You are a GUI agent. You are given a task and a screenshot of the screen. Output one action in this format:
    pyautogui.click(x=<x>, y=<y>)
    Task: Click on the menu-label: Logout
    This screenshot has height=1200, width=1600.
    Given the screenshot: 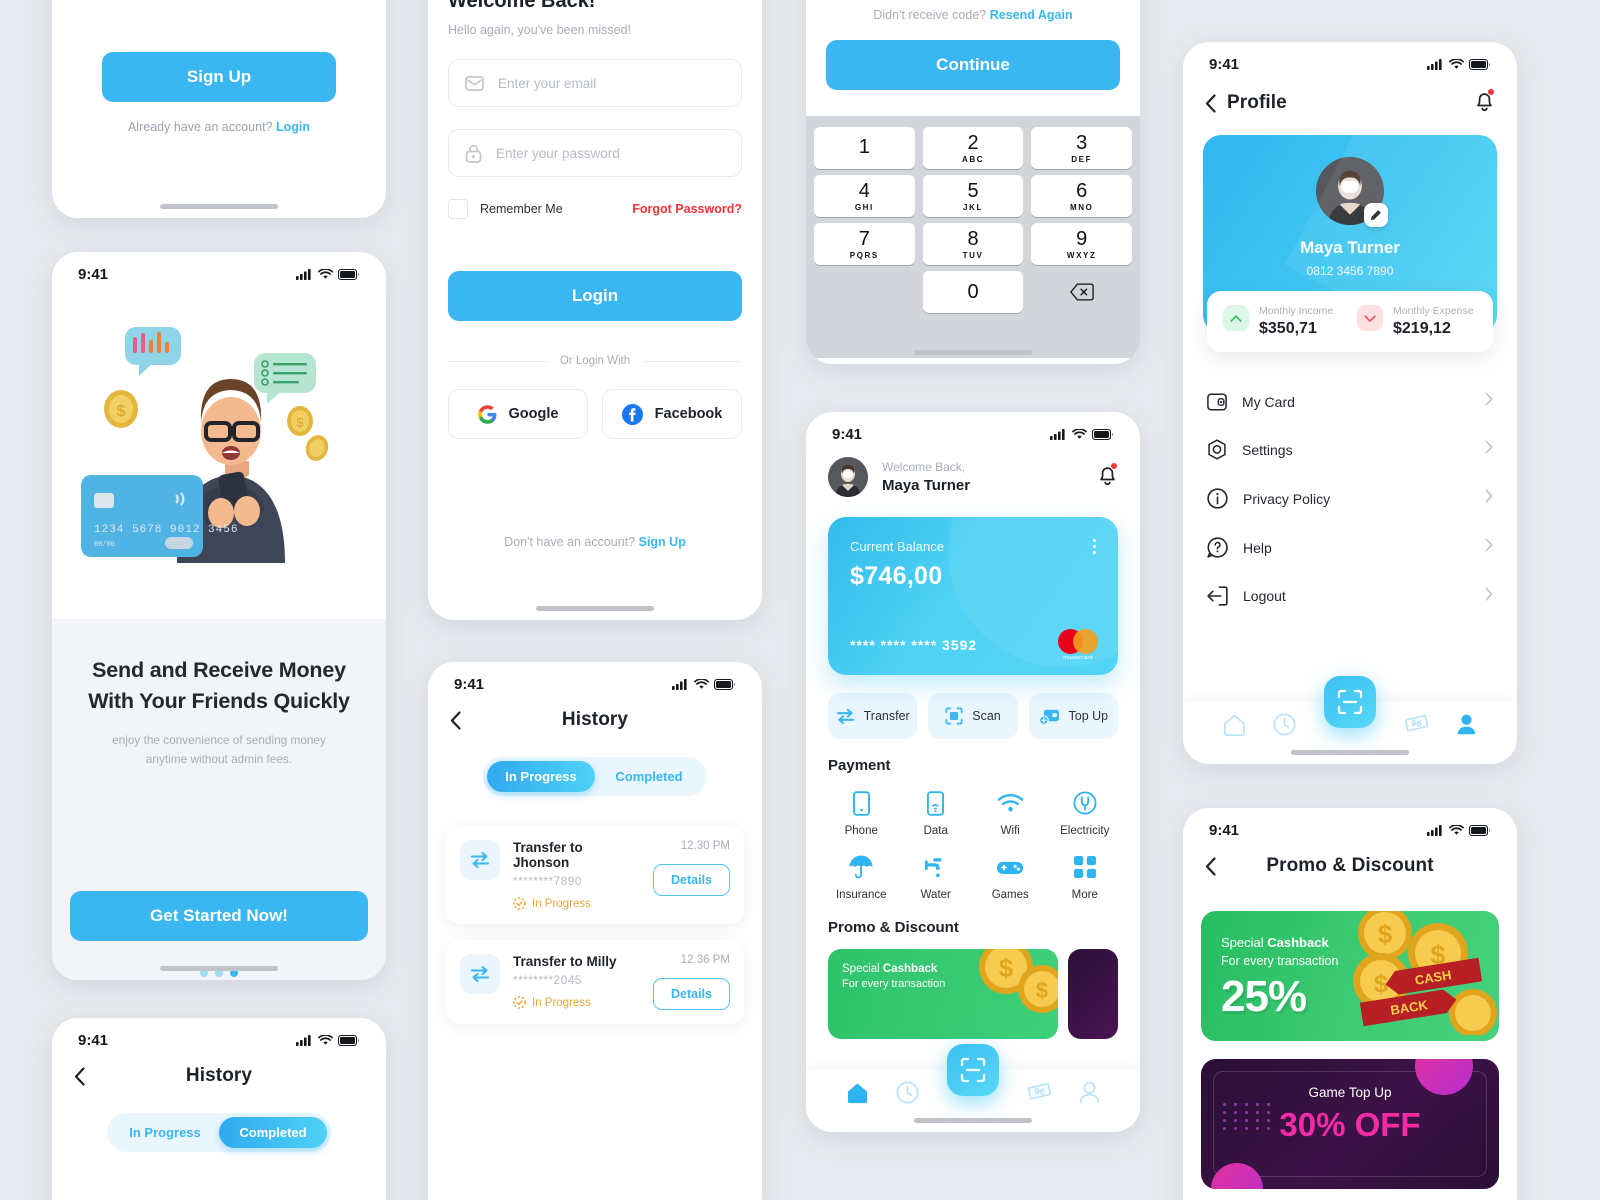 What is the action you would take?
    pyautogui.click(x=1264, y=596)
    